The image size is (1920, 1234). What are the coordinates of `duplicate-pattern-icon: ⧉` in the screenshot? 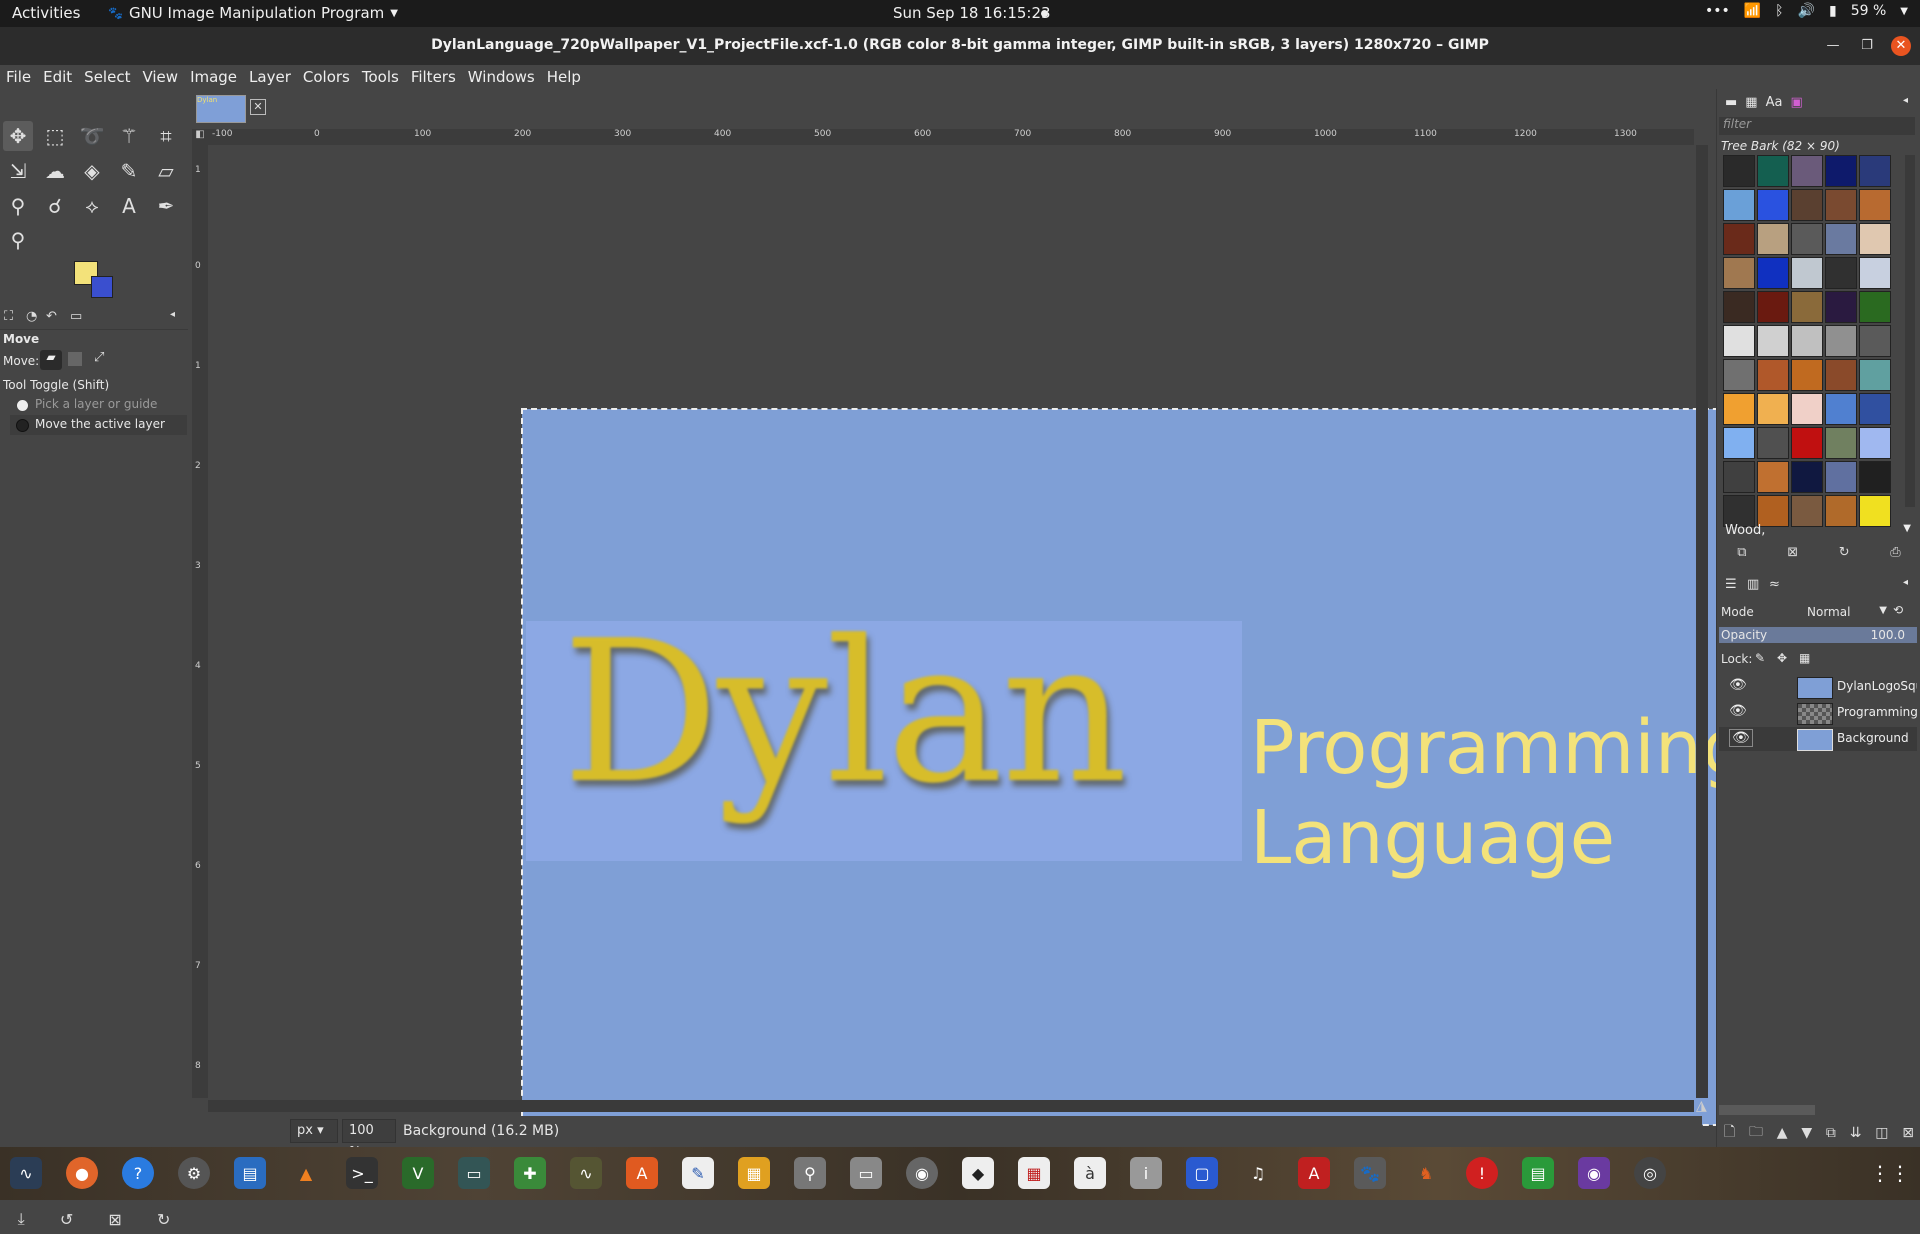 It's located at (1741, 556).